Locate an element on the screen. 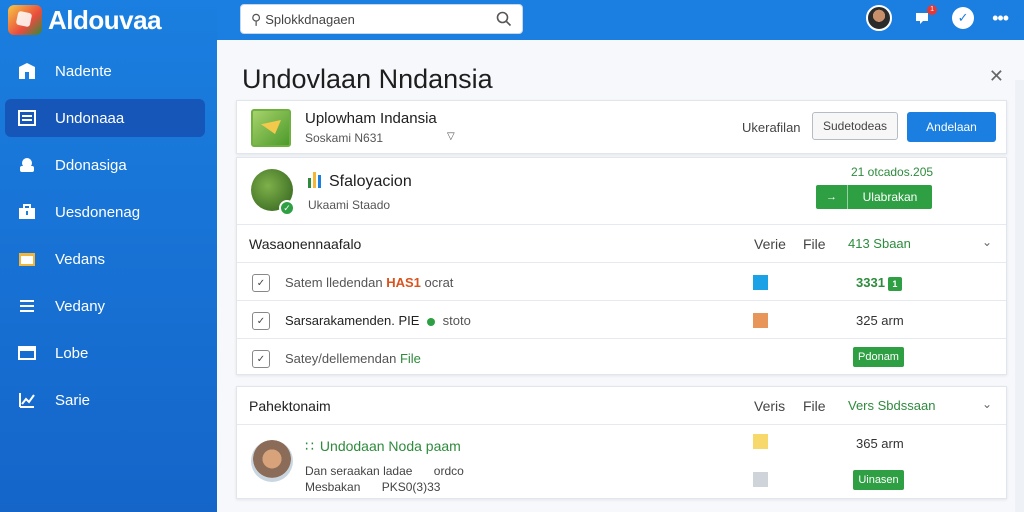 The width and height of the screenshot is (1024, 512). top-icons: 1 ✓ ••• is located at coordinates (937, 18).